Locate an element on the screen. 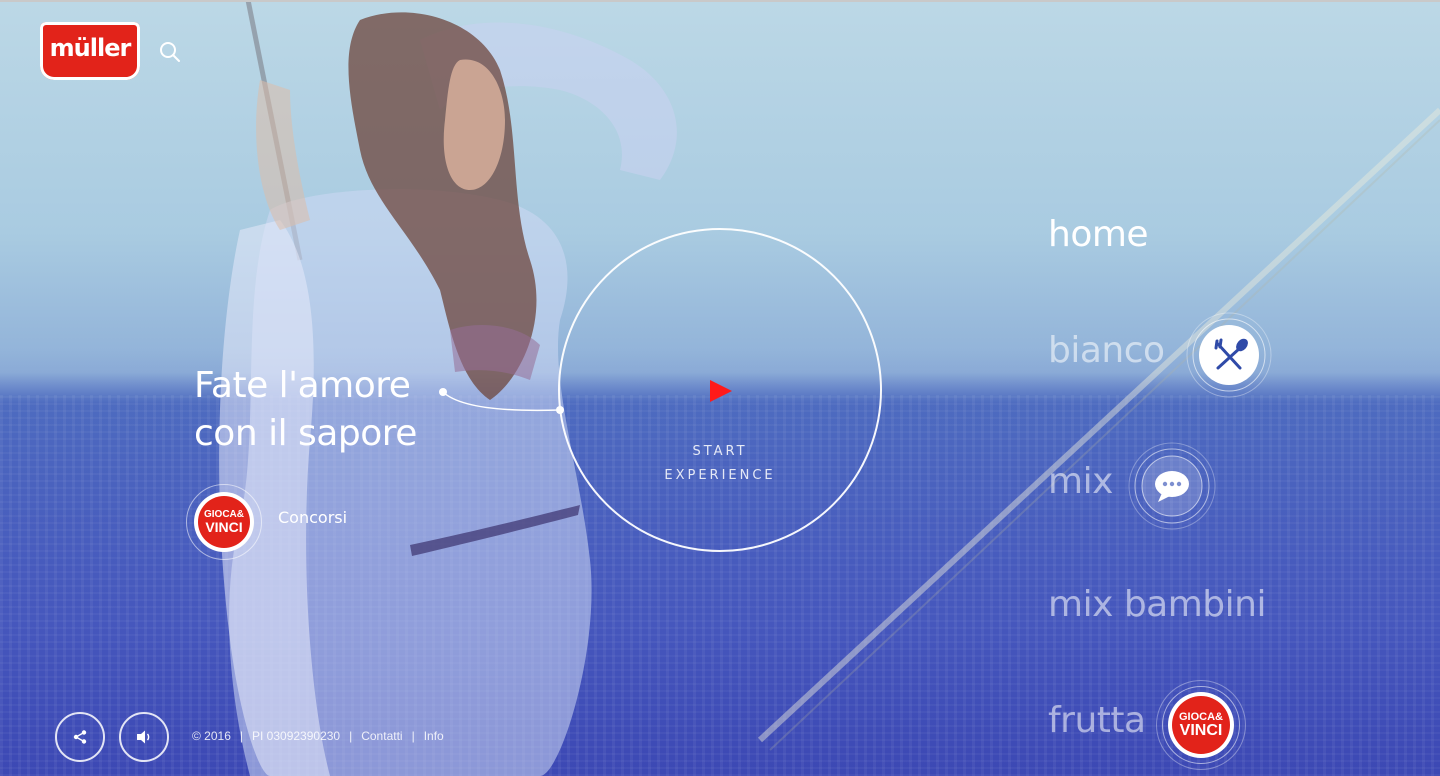  footer-vat: PI 03092390230 is located at coordinates (296, 736).